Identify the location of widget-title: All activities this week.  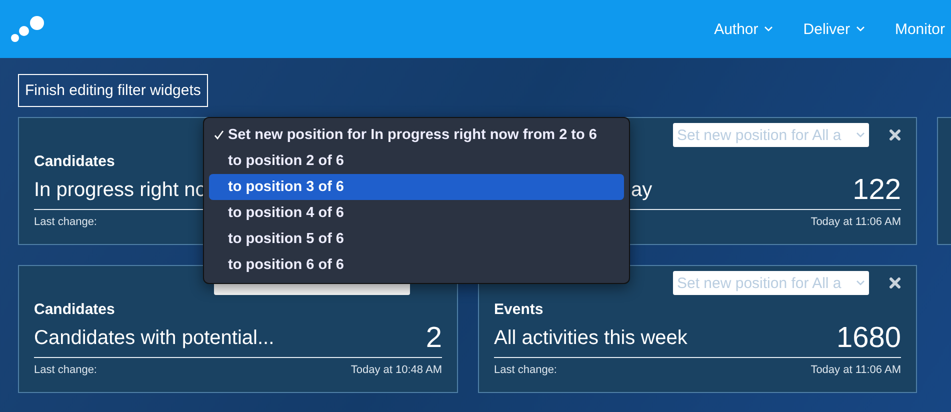
(591, 338).